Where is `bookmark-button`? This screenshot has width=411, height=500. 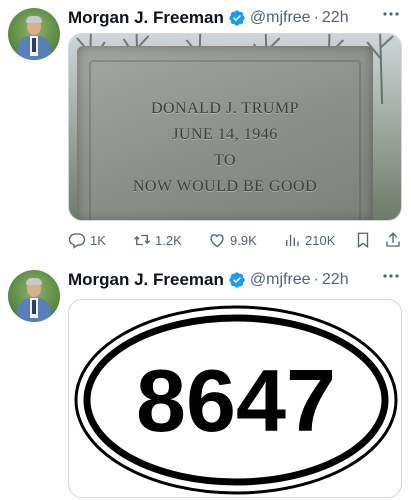
bookmark-button is located at coordinates (363, 240).